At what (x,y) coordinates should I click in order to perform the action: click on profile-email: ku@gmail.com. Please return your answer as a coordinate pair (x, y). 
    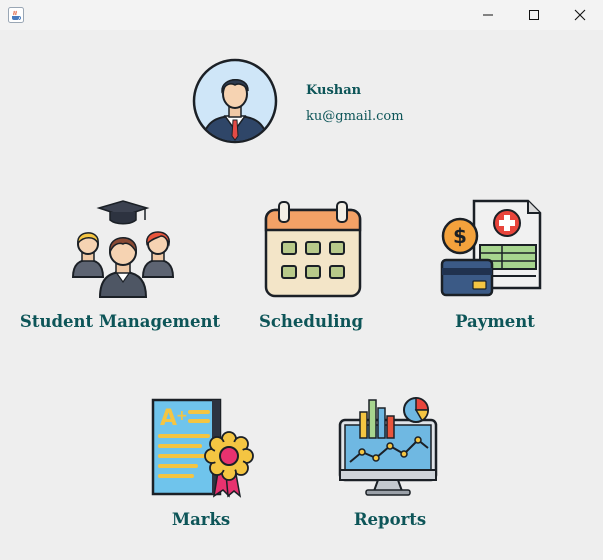
    Looking at the image, I should click on (355, 116).